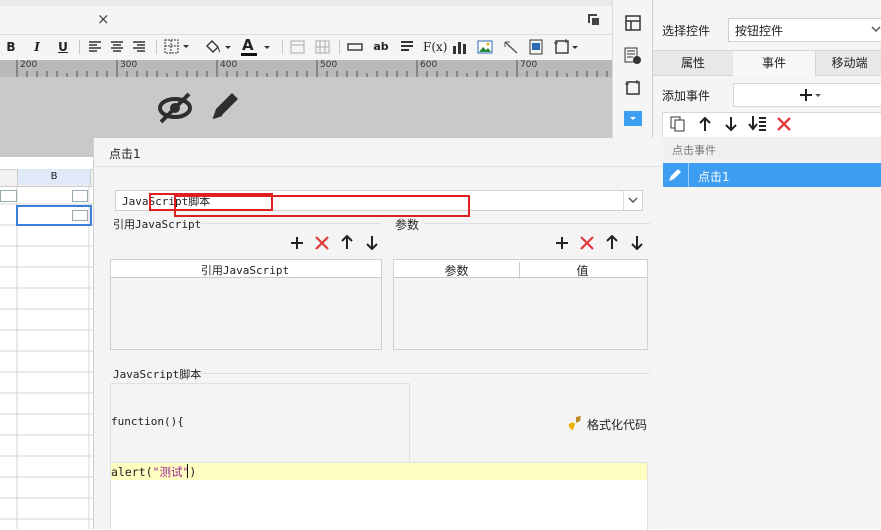 The width and height of the screenshot is (881, 530). Describe the element at coordinates (306, 20) in the screenshot. I see `tab-bar: ×` at that location.